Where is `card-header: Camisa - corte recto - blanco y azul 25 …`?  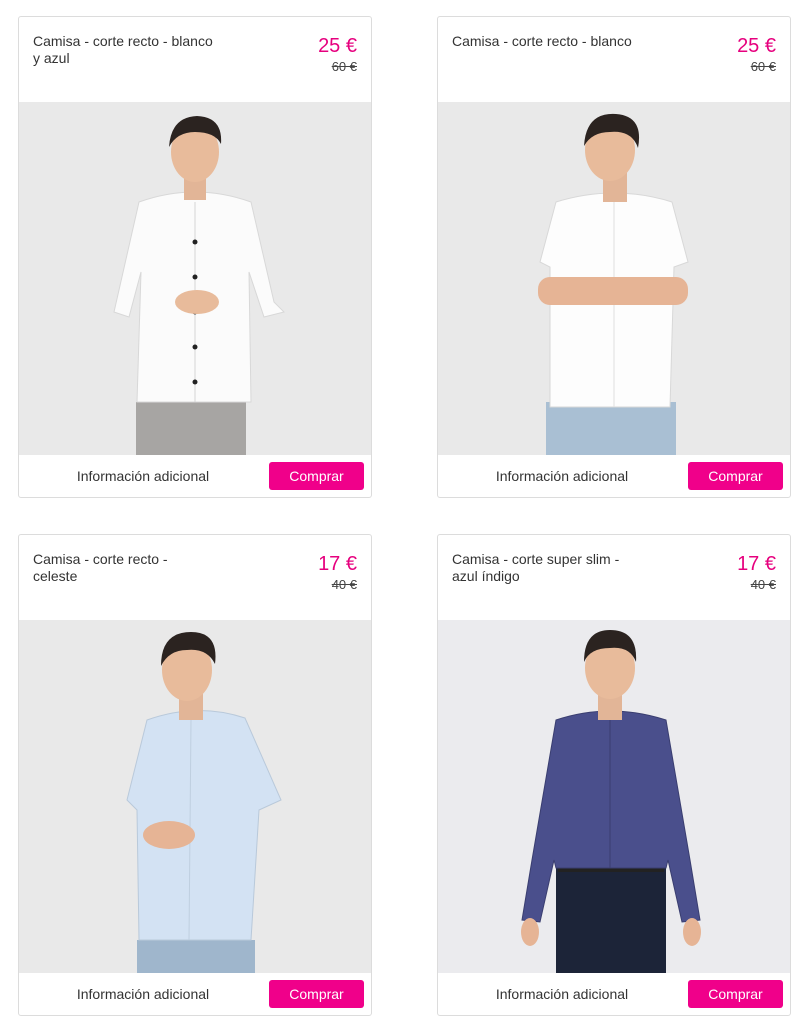
card-header: Camisa - corte recto - blanco y azul 25 … is located at coordinates (195, 59).